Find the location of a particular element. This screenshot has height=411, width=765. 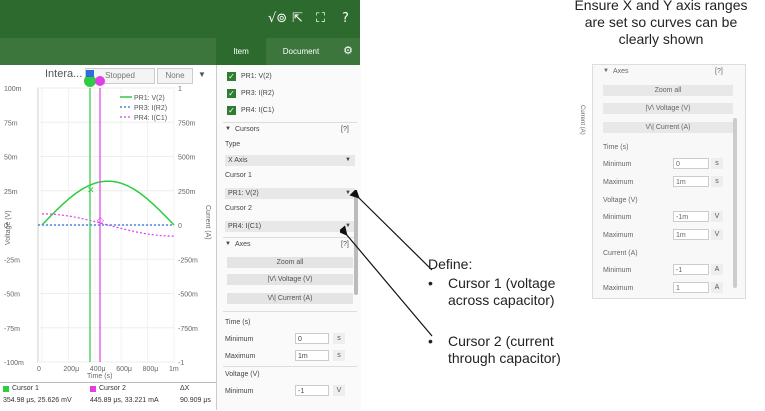

voltage-section-label: Voltage (V) is located at coordinates (242, 374).